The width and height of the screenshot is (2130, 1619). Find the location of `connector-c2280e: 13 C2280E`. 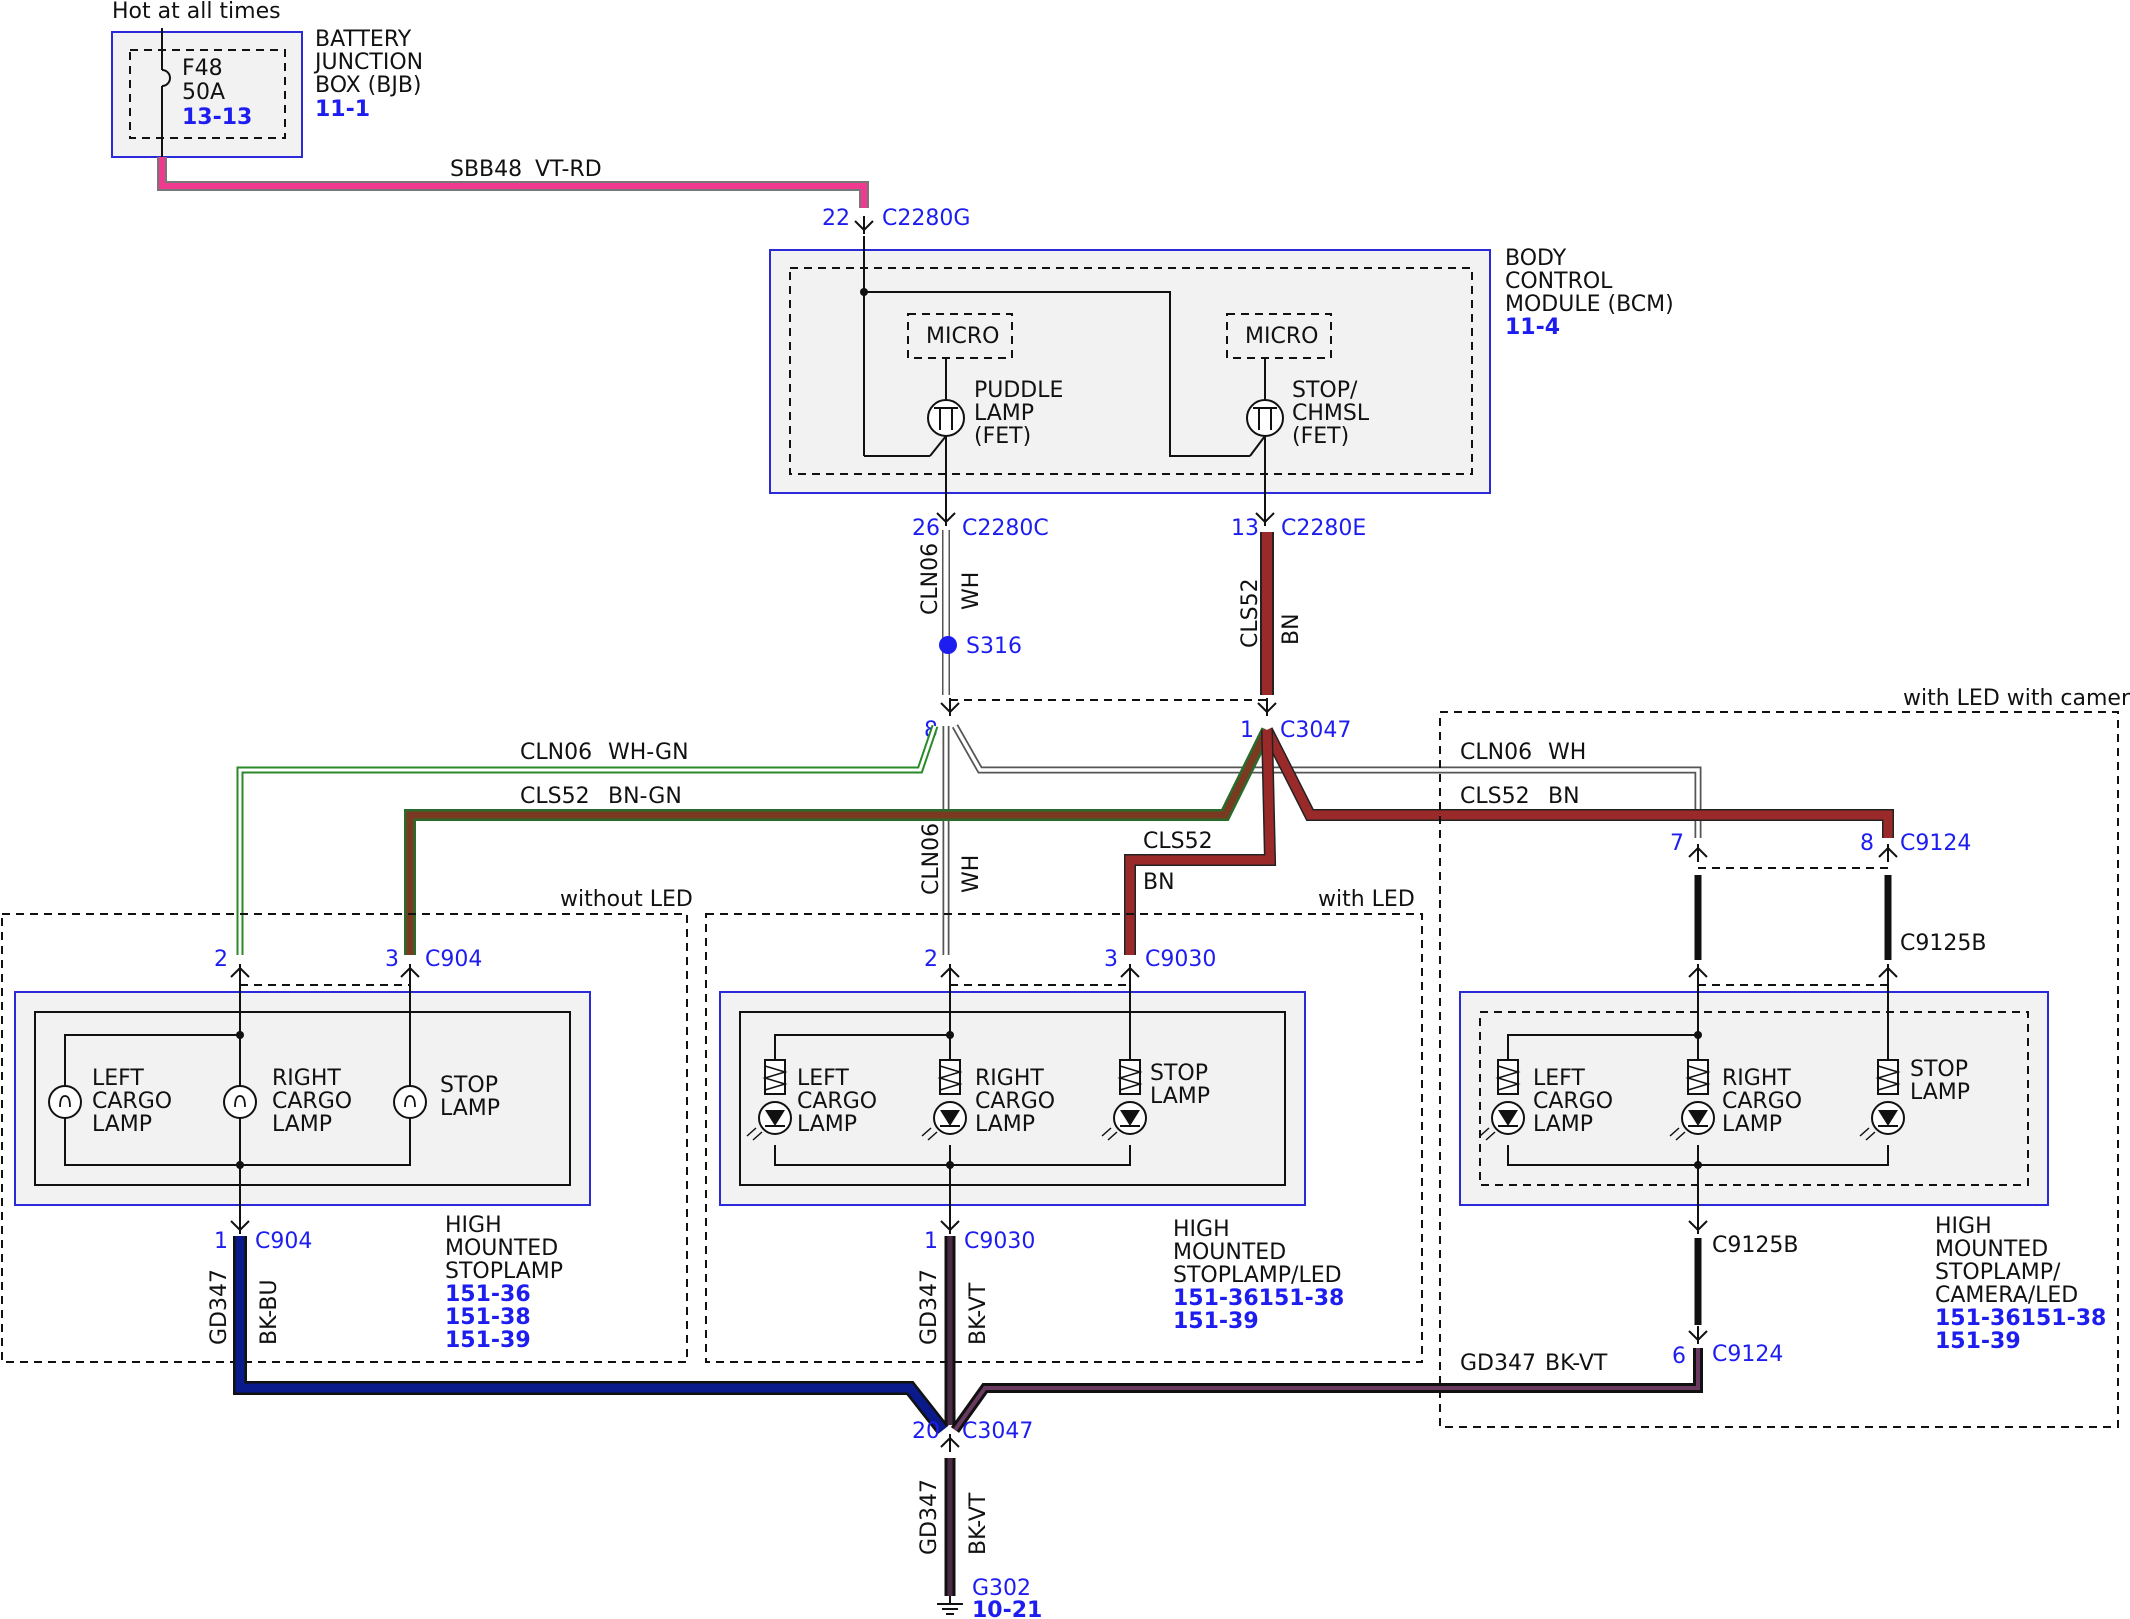

connector-c2280e: 13 C2280E is located at coordinates (1298, 524).